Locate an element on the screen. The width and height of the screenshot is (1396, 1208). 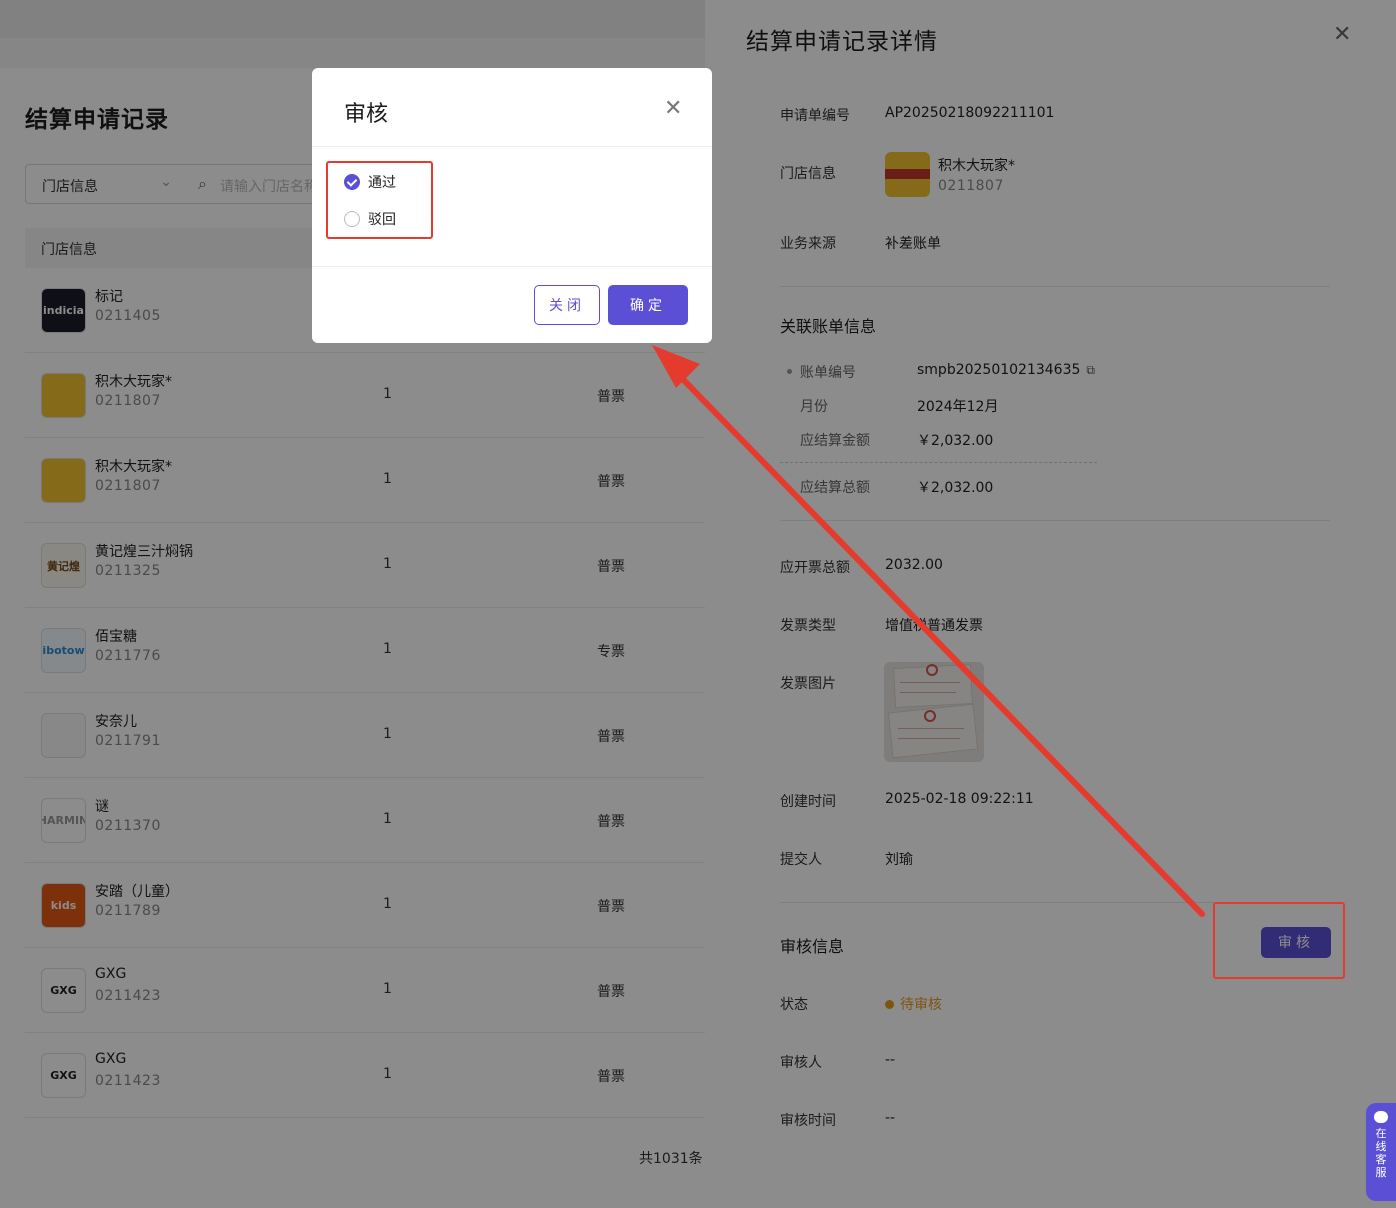
annotation-box-audit-button is located at coordinates (1279, 940).